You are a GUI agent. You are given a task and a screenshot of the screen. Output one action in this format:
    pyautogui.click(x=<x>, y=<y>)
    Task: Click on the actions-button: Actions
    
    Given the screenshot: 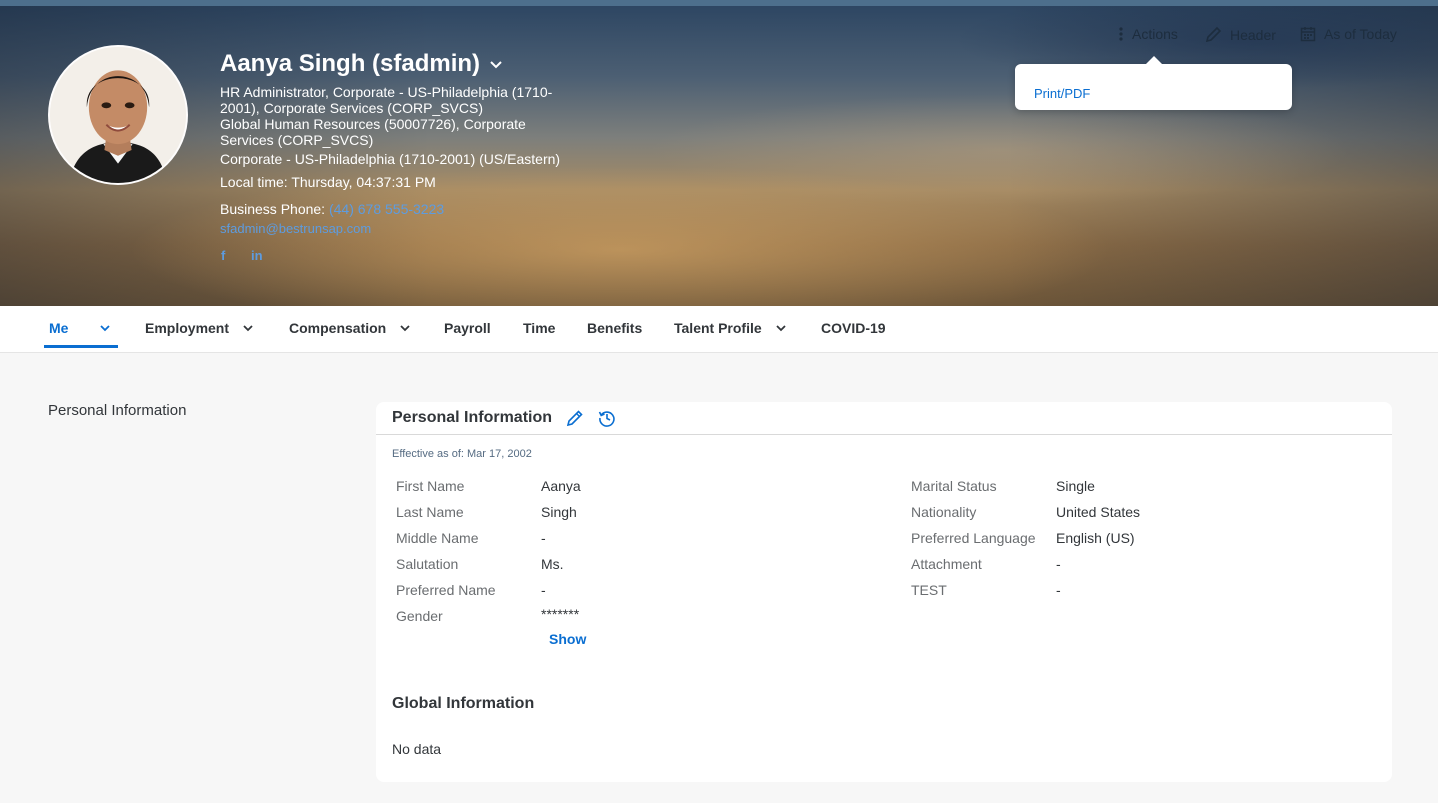 What is the action you would take?
    pyautogui.click(x=1148, y=34)
    